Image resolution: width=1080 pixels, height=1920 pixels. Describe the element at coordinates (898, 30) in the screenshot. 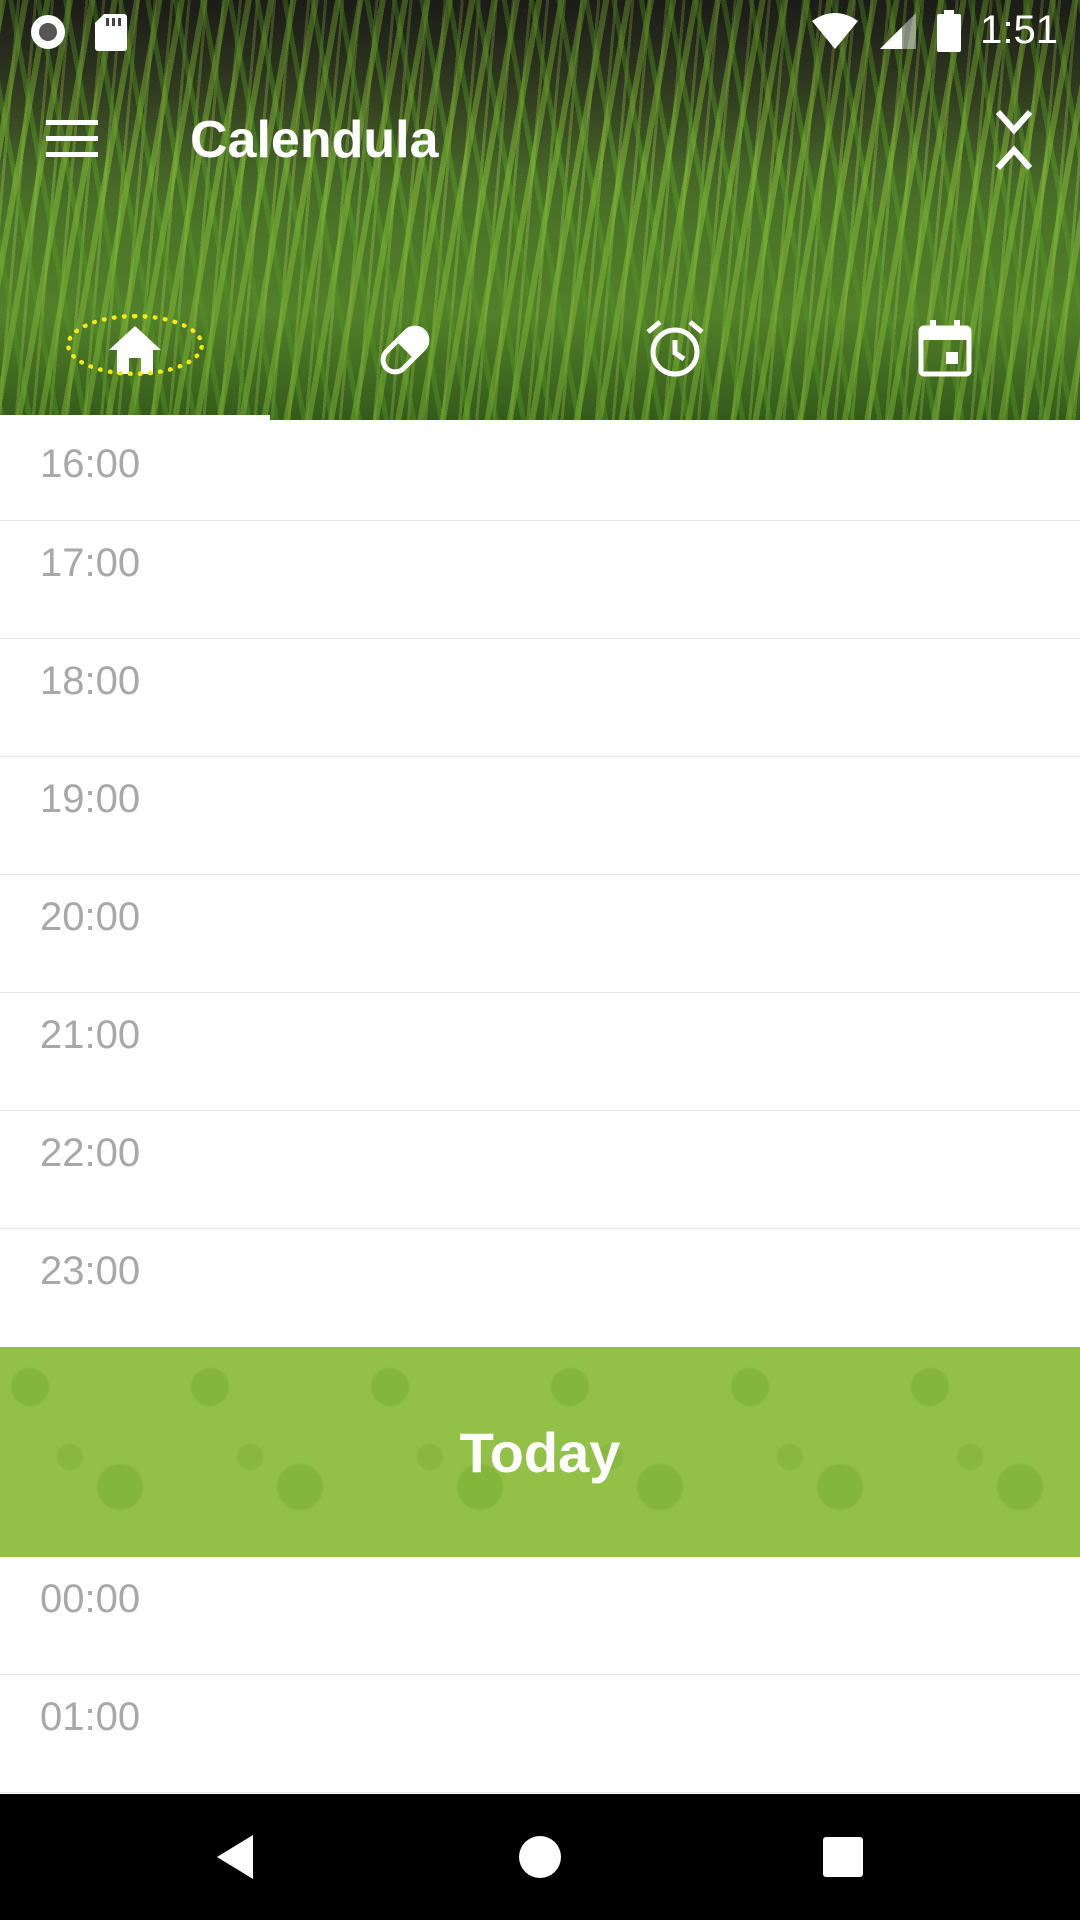

I see `cell-signal-icon` at that location.